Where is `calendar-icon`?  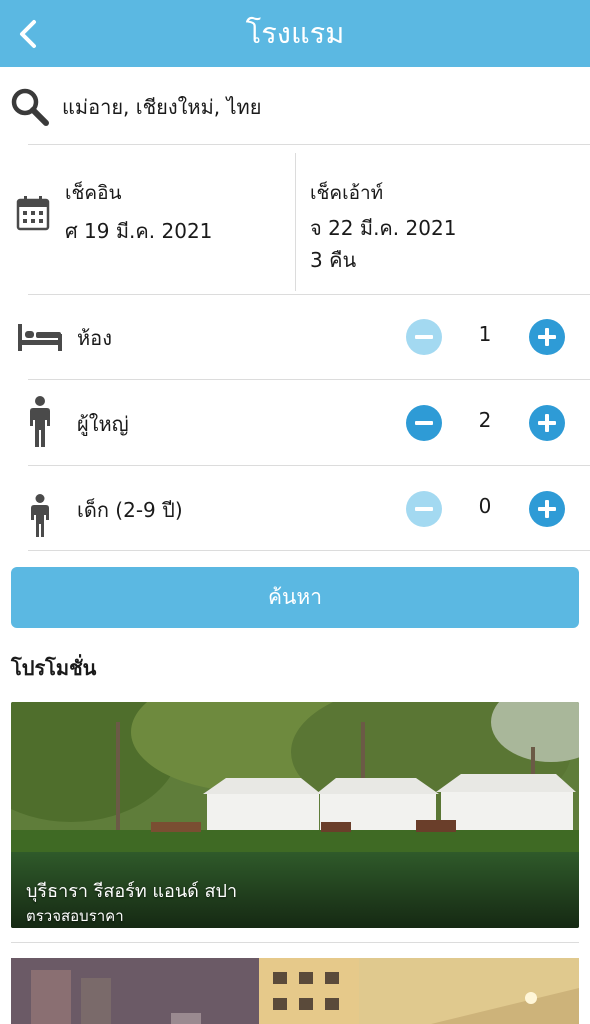
calendar-icon is located at coordinates (33, 213).